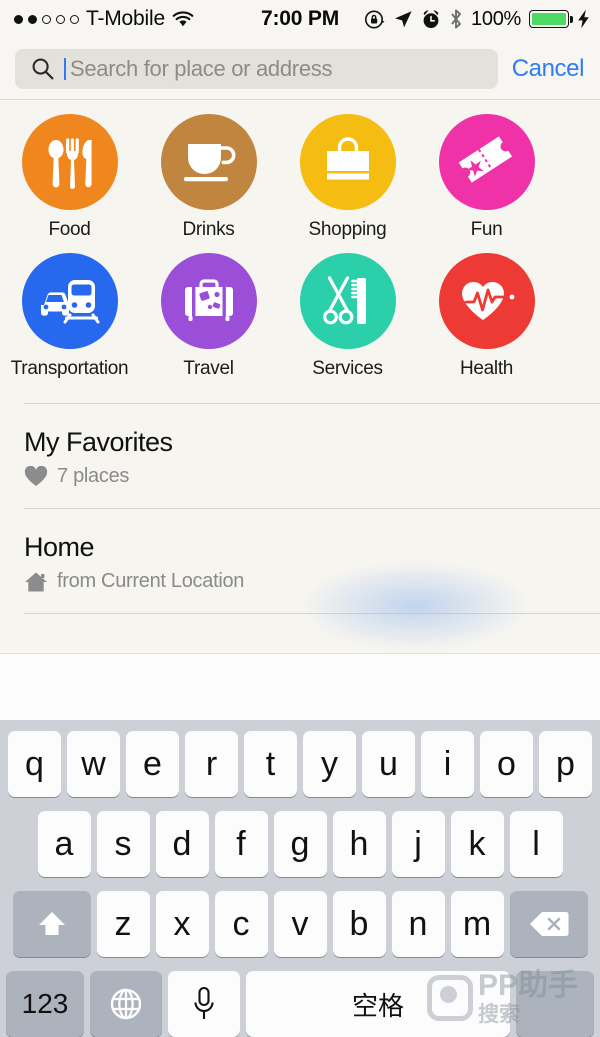  What do you see at coordinates (208, 229) in the screenshot?
I see `category-label: Drinks` at bounding box center [208, 229].